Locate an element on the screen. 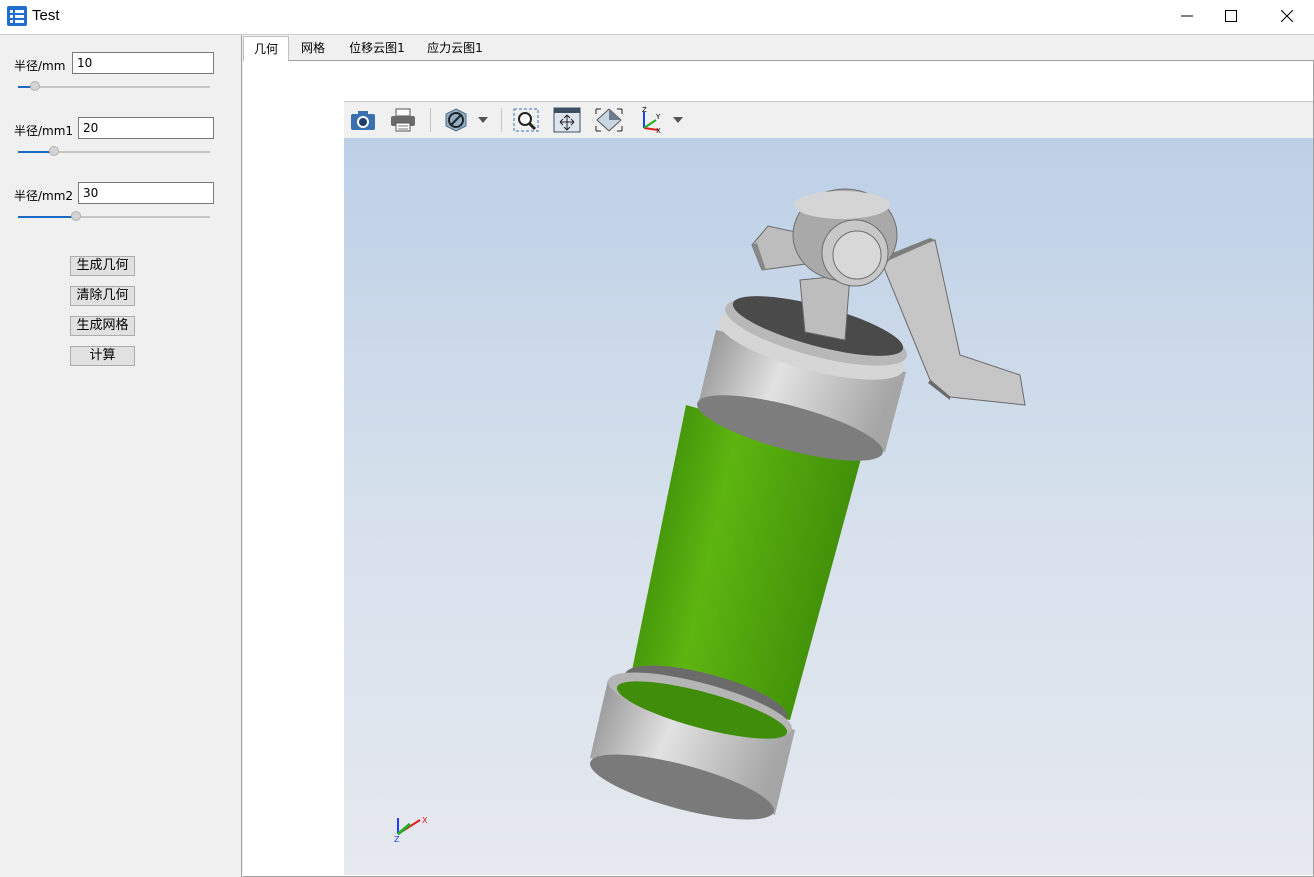 This screenshot has width=1314, height=877. axis-z-label: Z is located at coordinates (644, 110).